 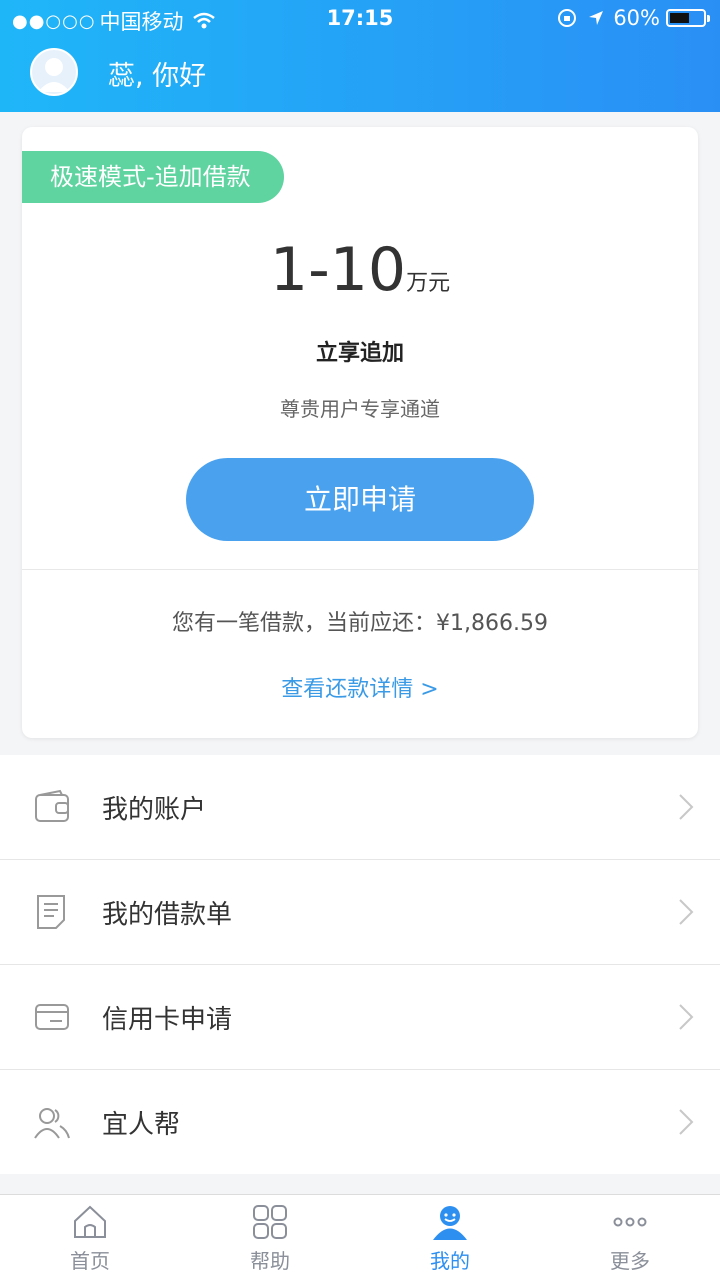 I want to click on tab-home: 首页, so click(x=90, y=1238).